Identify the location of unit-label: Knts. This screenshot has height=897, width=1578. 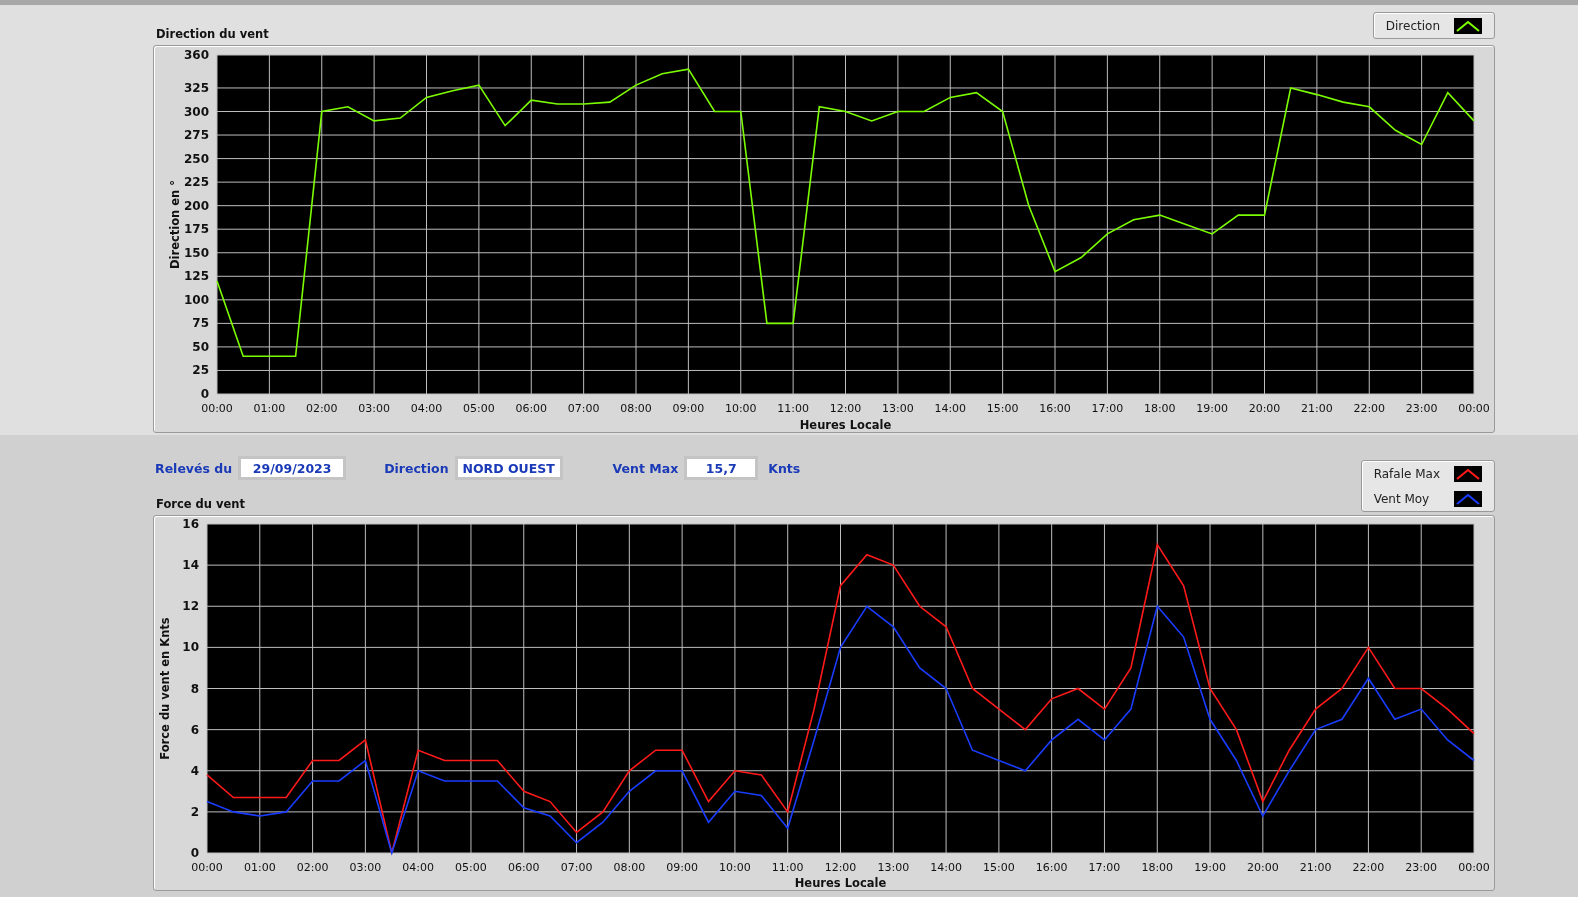
(784, 468).